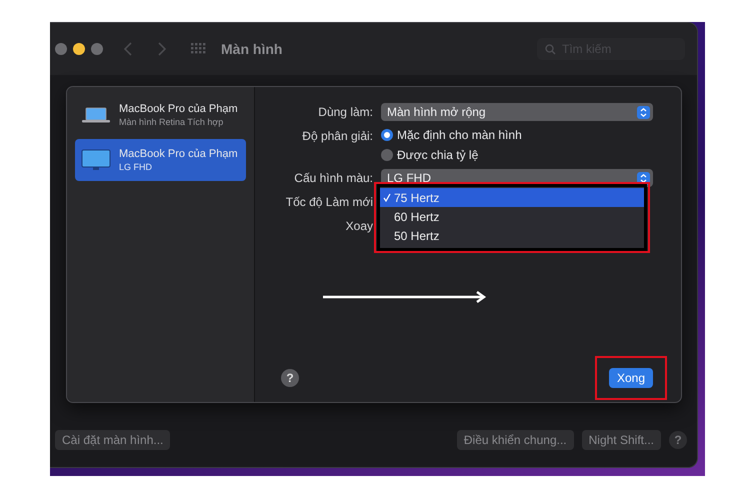 The image size is (750, 500). I want to click on display-subtitle: LG FHD, so click(136, 167).